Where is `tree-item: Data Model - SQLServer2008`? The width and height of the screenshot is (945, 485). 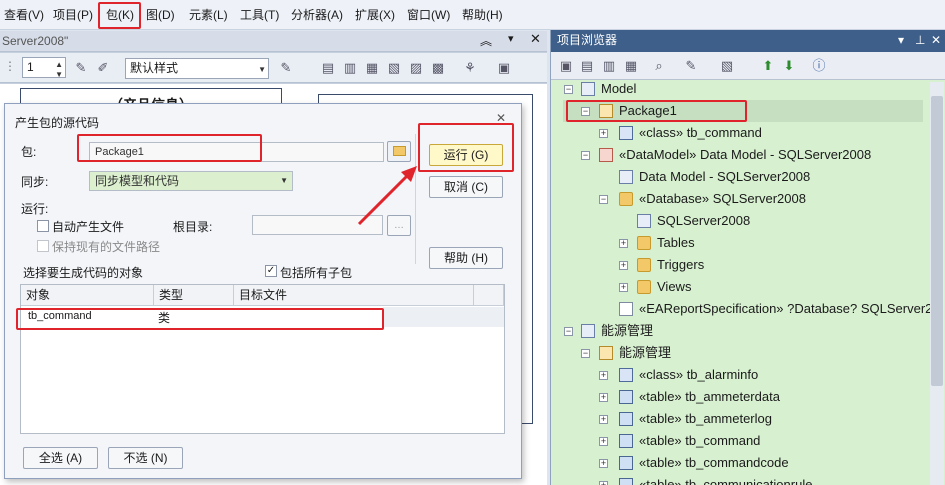
tree-item: Data Model - SQLServer2008 is located at coordinates (743, 177).